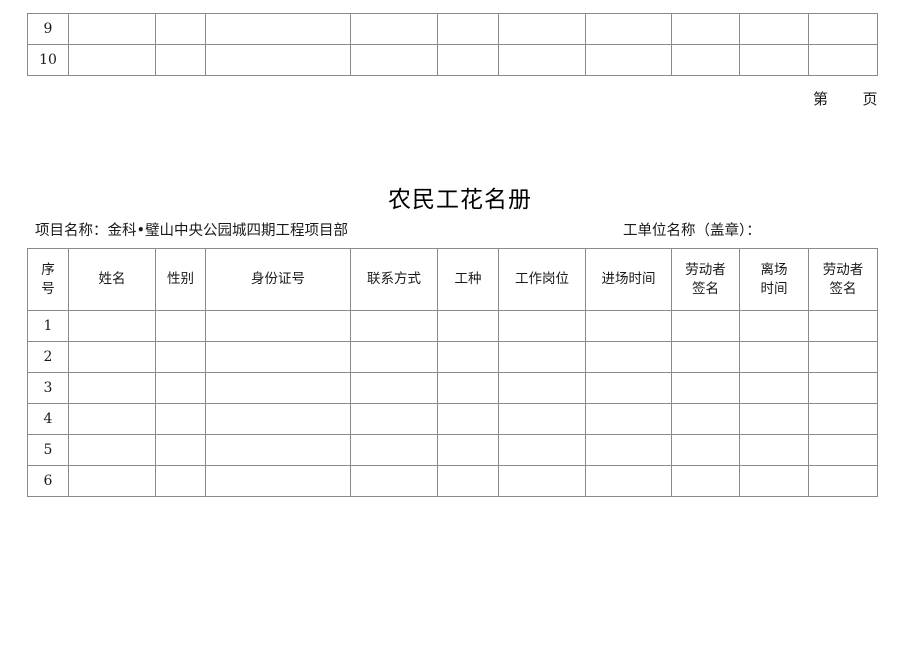 The width and height of the screenshot is (920, 651). I want to click on continuation-table-container: 9 10, so click(452, 44).